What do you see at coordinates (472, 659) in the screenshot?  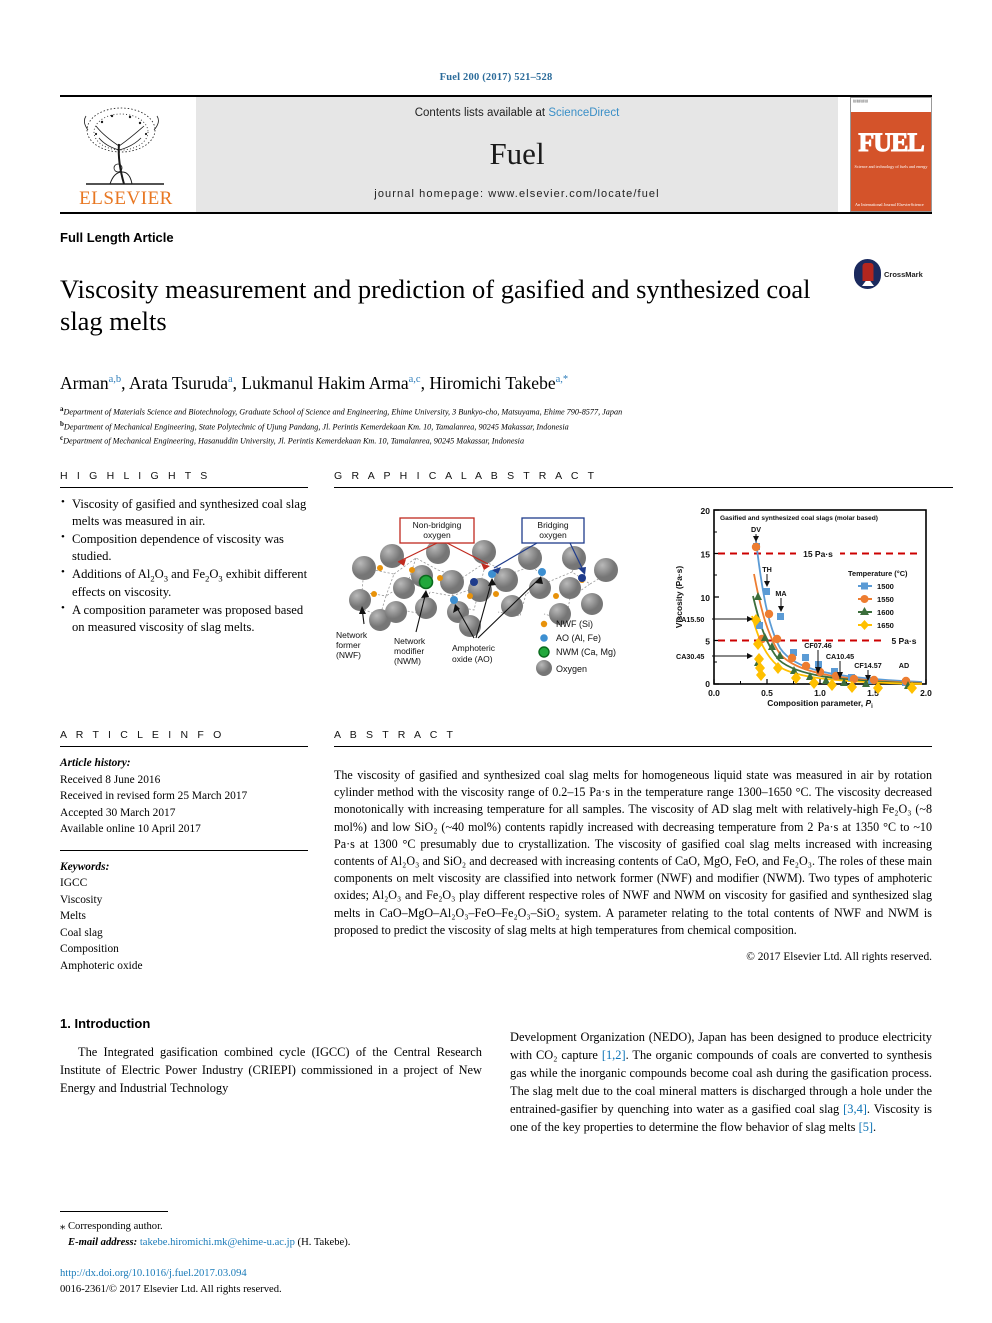 I see `svg-text: oxide (AO)` at bounding box center [472, 659].